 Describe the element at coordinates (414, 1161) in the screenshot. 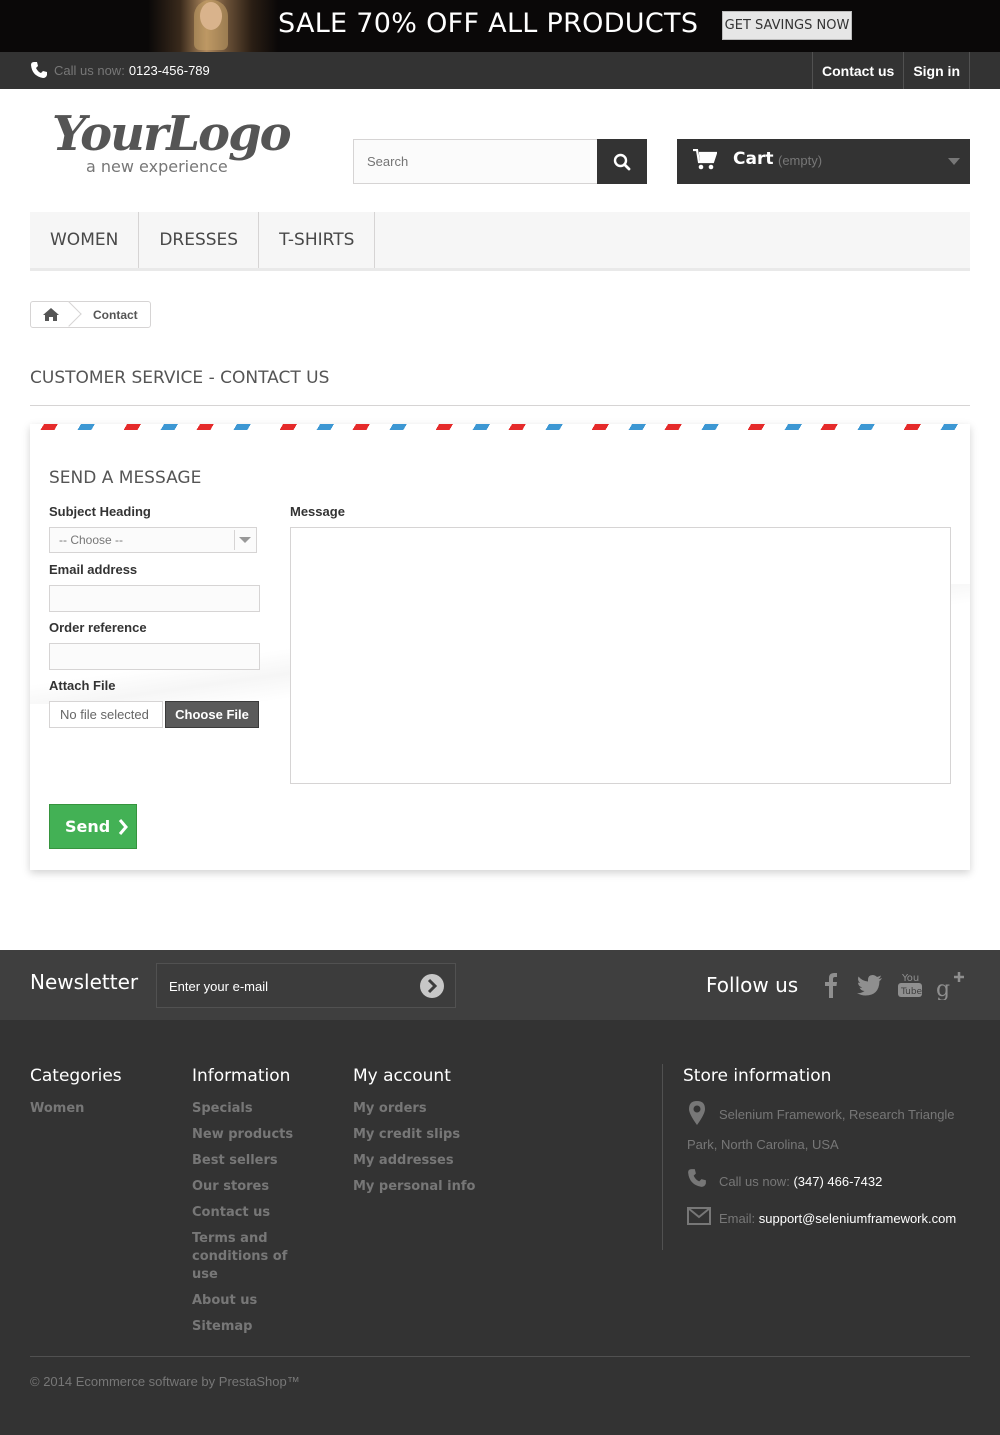

I see `footer-link-addresses: My addresses` at that location.